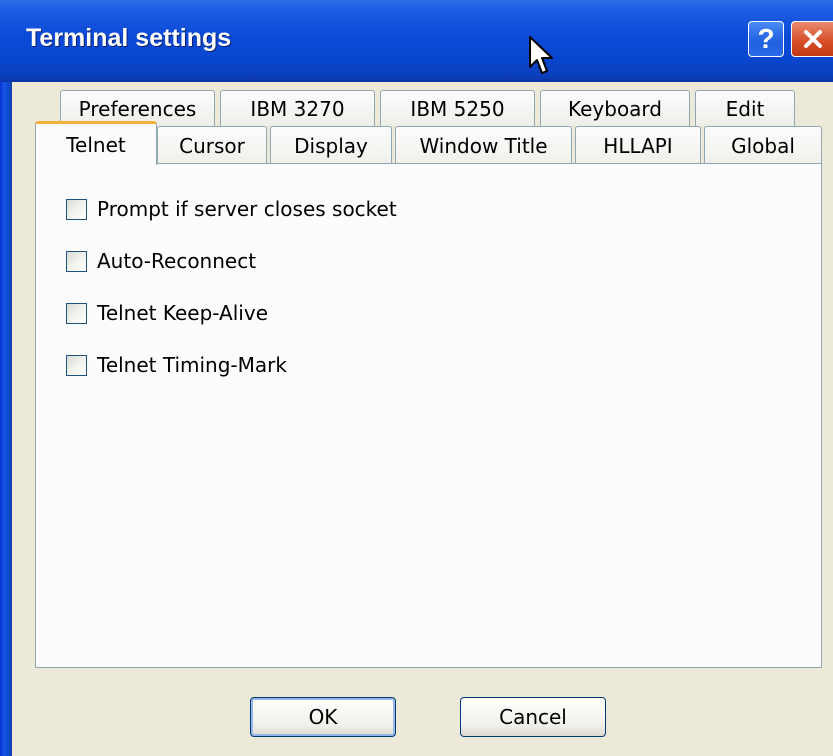 Image resolution: width=833 pixels, height=756 pixels. What do you see at coordinates (247, 209) in the screenshot?
I see `checkbox-label: Prompt if server closes socket` at bounding box center [247, 209].